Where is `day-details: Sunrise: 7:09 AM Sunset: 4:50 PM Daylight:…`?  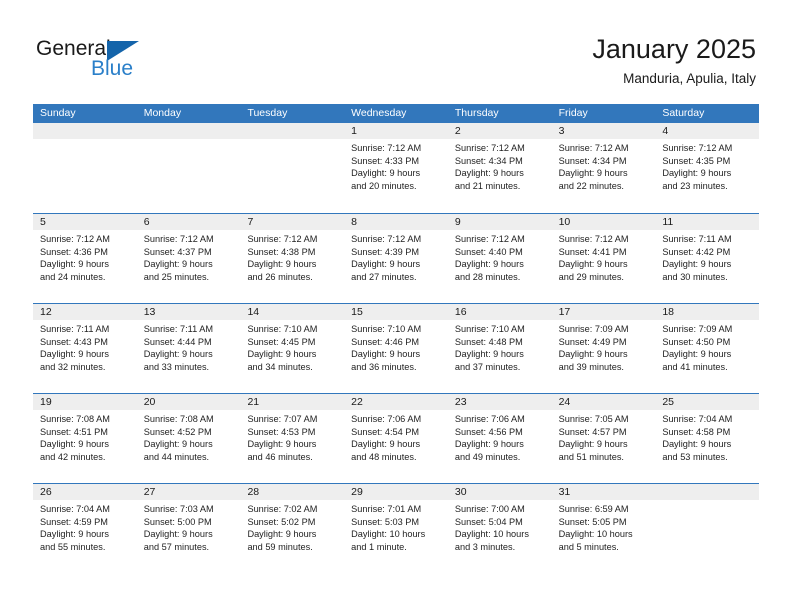 day-details: Sunrise: 7:09 AM Sunset: 4:50 PM Daylight:… is located at coordinates (707, 346).